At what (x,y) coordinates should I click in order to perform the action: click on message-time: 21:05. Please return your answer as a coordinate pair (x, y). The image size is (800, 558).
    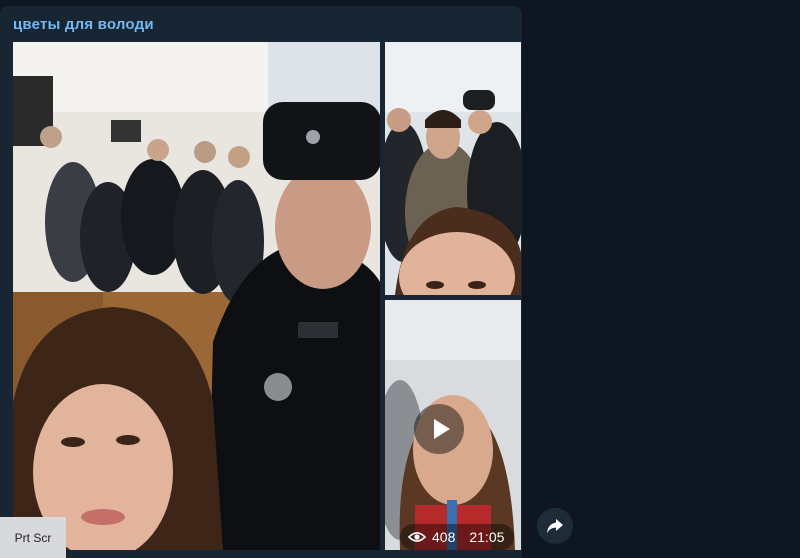
    Looking at the image, I should click on (487, 537).